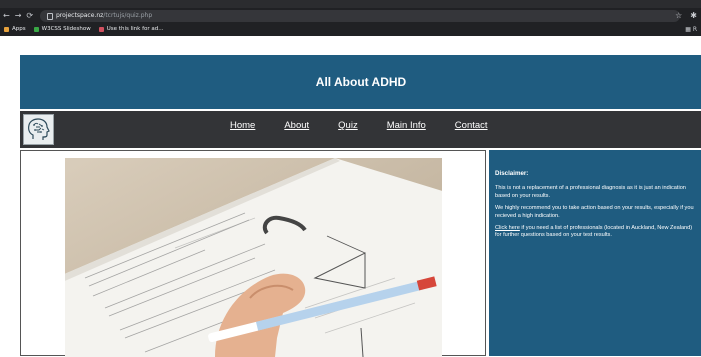 The height and width of the screenshot is (357, 701). I want to click on reload-icon: ⟳, so click(29, 16).